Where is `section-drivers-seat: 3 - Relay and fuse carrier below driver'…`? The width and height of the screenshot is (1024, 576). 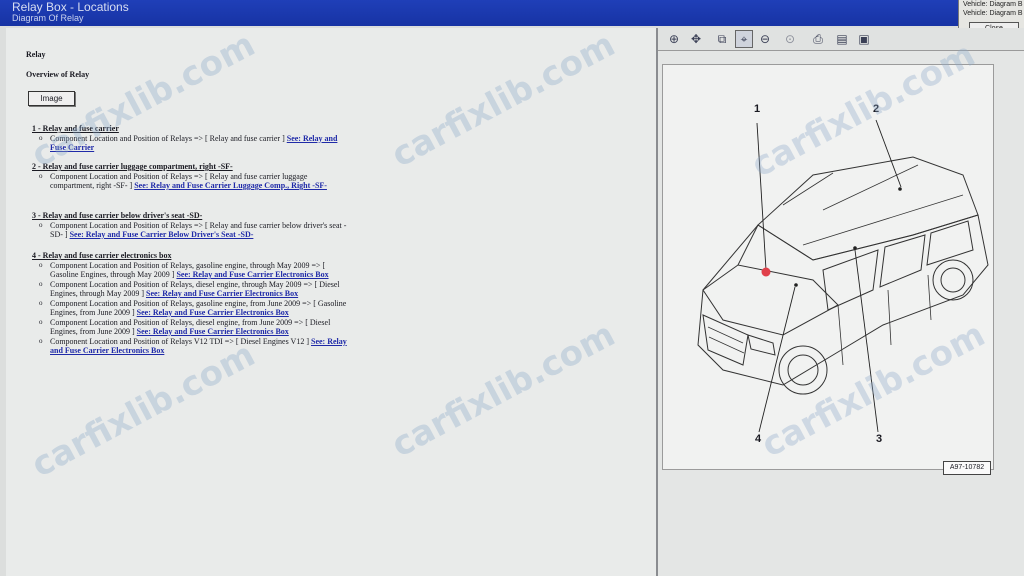 section-drivers-seat: 3 - Relay and fuse carrier below driver'… is located at coordinates (192, 225).